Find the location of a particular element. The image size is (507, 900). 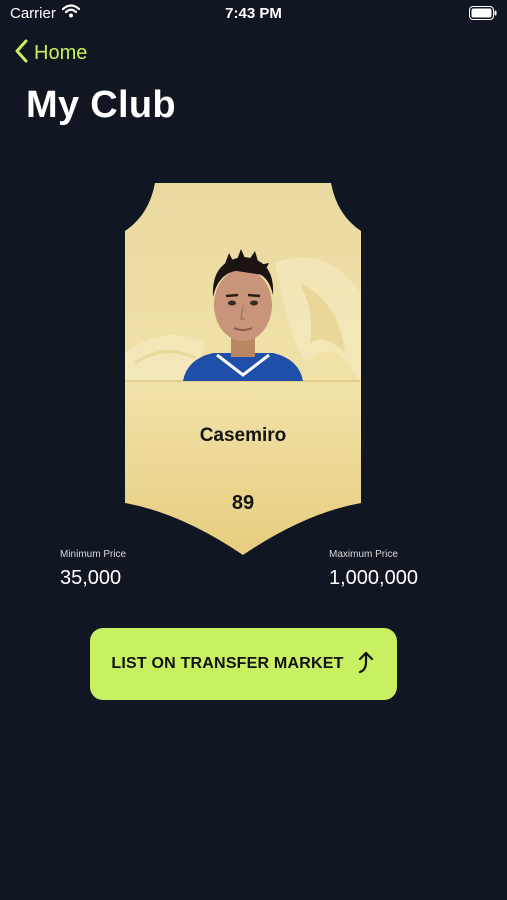

maximum-price-value: 1,000,000 is located at coordinates (373, 578).